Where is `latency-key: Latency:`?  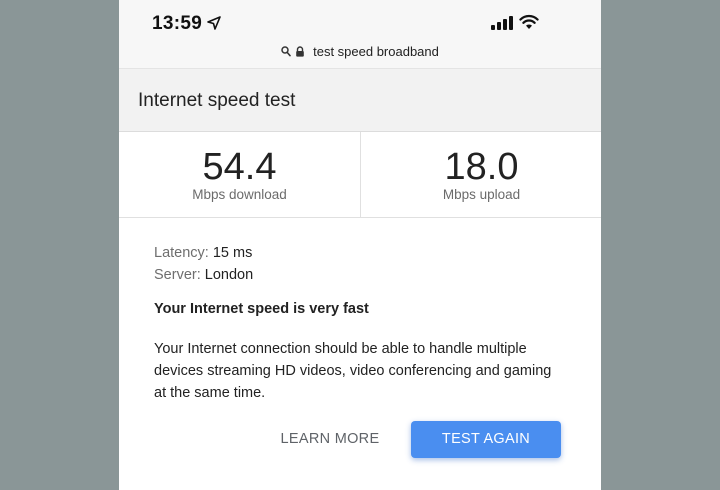
latency-key: Latency: is located at coordinates (181, 253).